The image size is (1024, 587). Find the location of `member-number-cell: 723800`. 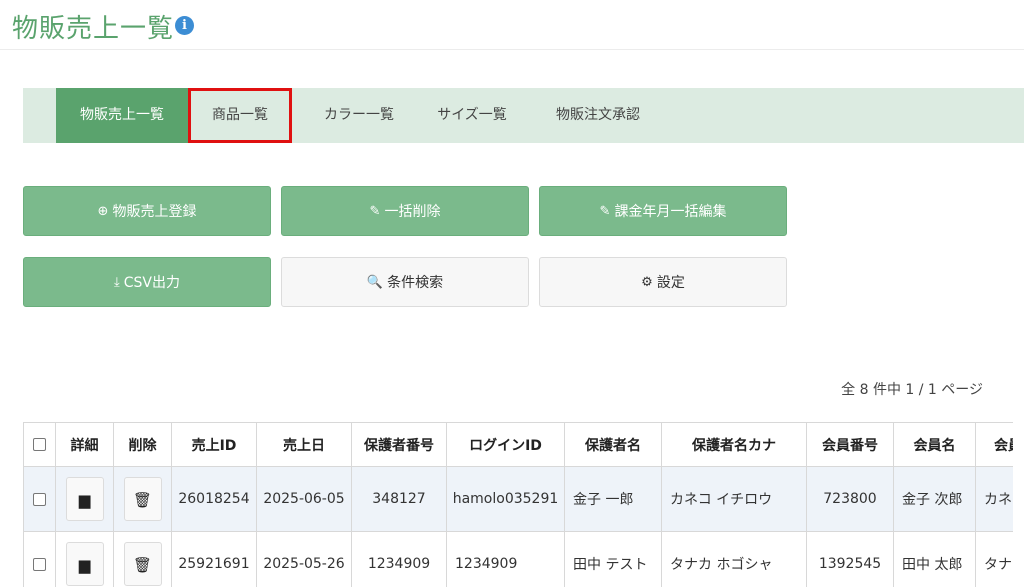

member-number-cell: 723800 is located at coordinates (850, 499).